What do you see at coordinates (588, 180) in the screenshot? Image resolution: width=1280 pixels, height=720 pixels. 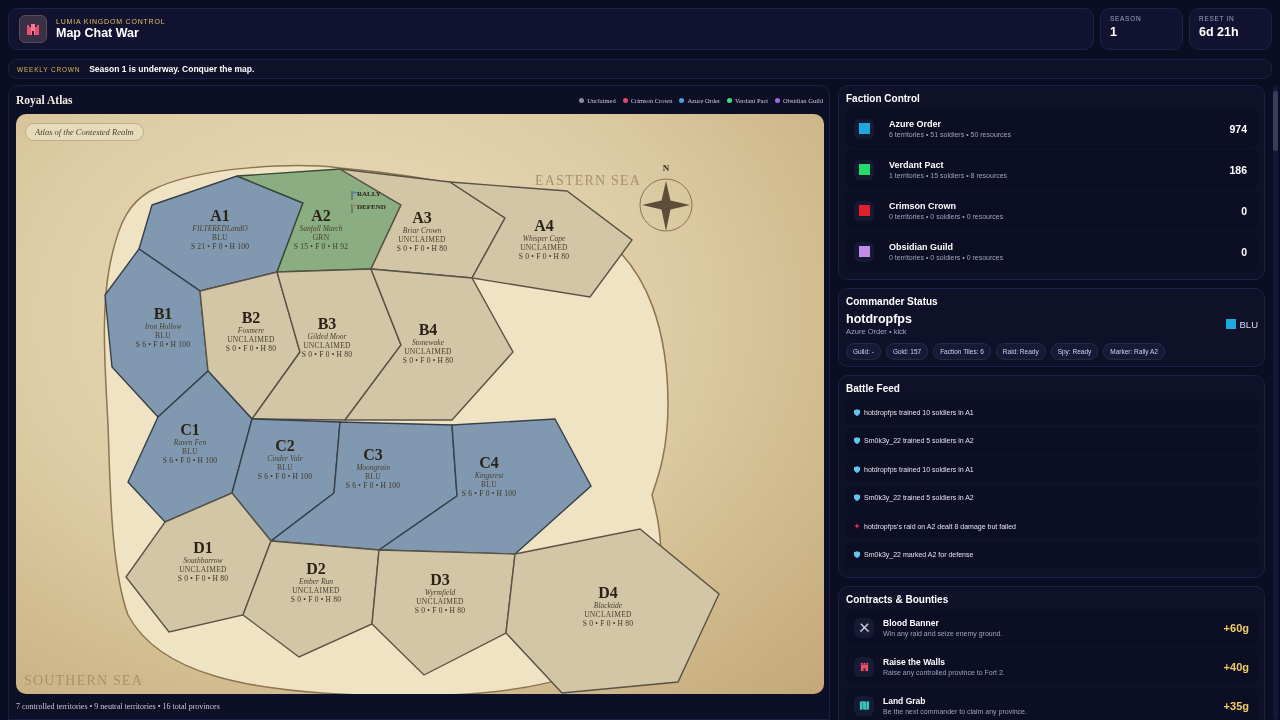 I see `sea-label: EASTERN SEA` at bounding box center [588, 180].